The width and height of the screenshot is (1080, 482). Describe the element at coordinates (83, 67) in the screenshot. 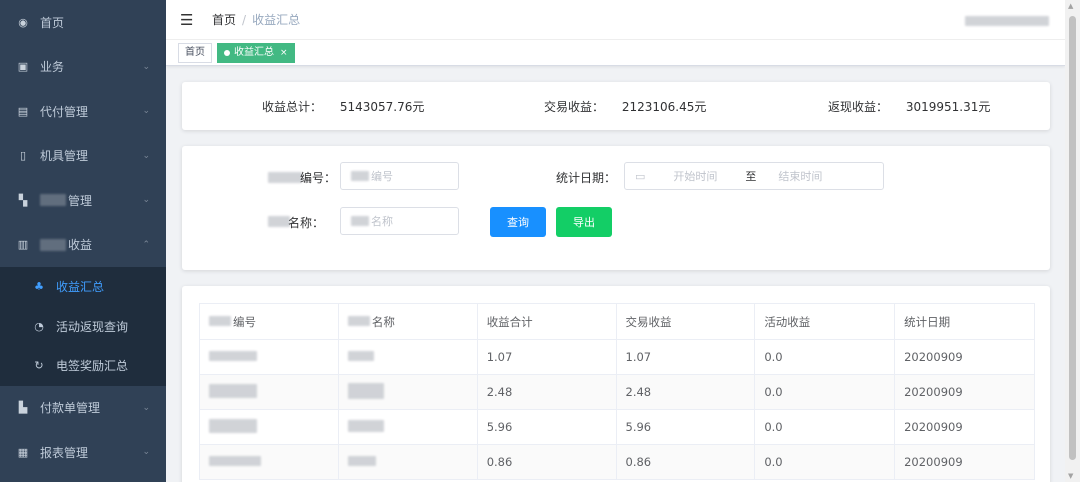

I see `sidebar-item-business: ▣ 业务 ⌄` at that location.